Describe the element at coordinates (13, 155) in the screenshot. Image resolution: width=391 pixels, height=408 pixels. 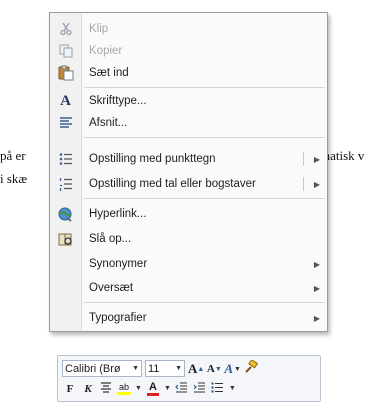
I see `document-text-left-1: på er` at that location.